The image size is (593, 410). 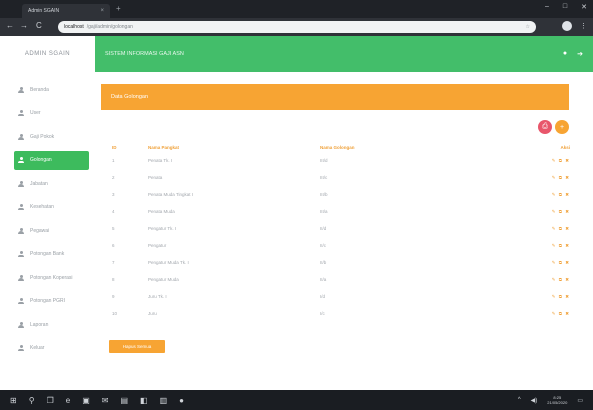 I want to click on tray-expand-icon: ^, so click(x=519, y=400).